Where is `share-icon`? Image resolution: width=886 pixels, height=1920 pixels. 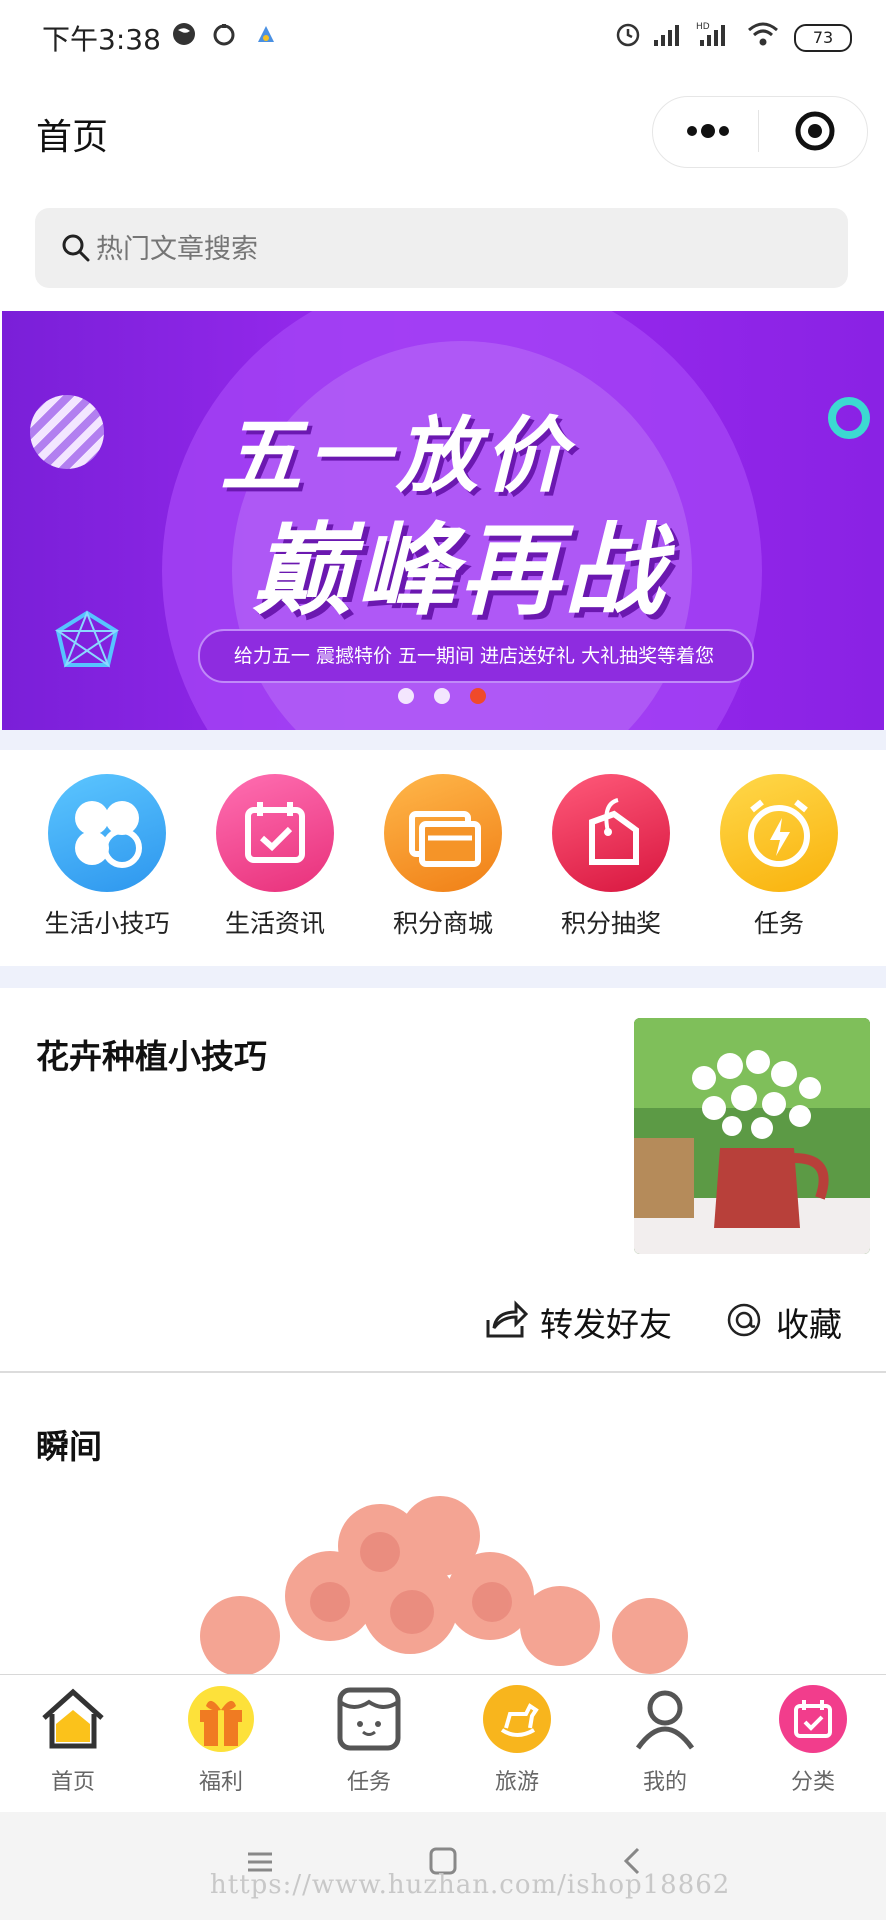
share-icon is located at coordinates (507, 1319).